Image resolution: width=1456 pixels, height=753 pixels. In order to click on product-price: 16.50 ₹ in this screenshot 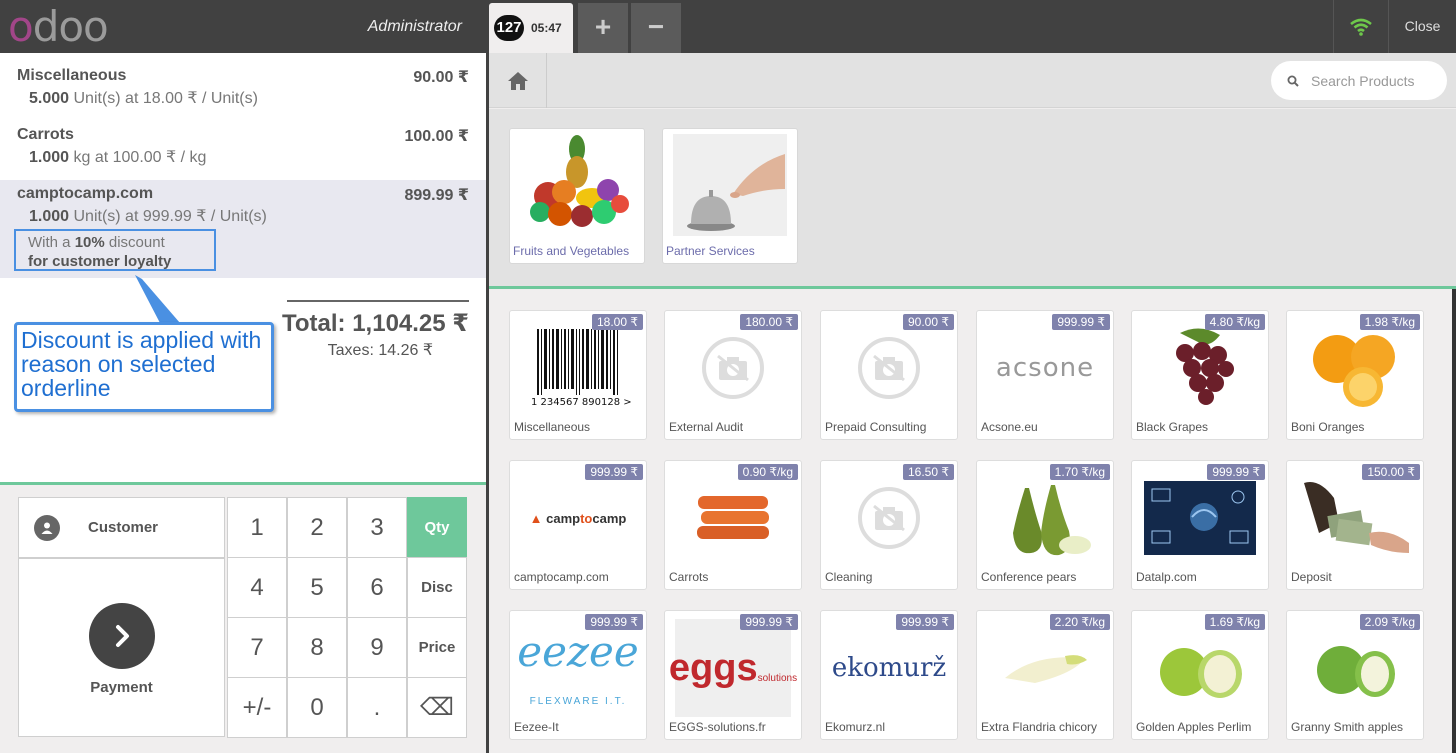, I will do `click(928, 472)`.